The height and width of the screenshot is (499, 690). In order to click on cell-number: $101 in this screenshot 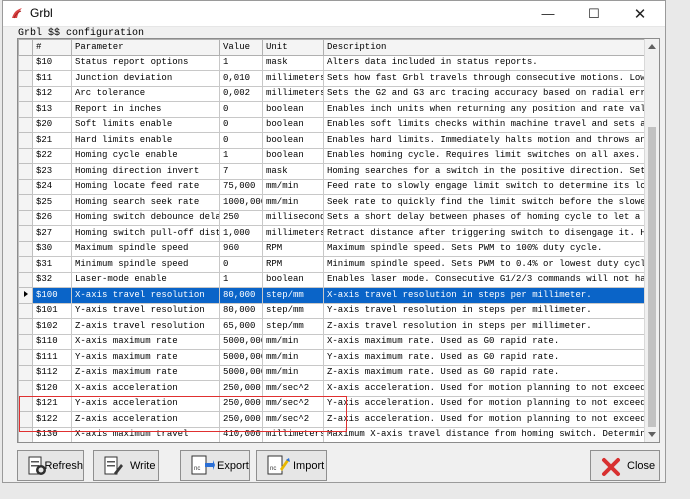, I will do `click(52, 310)`.